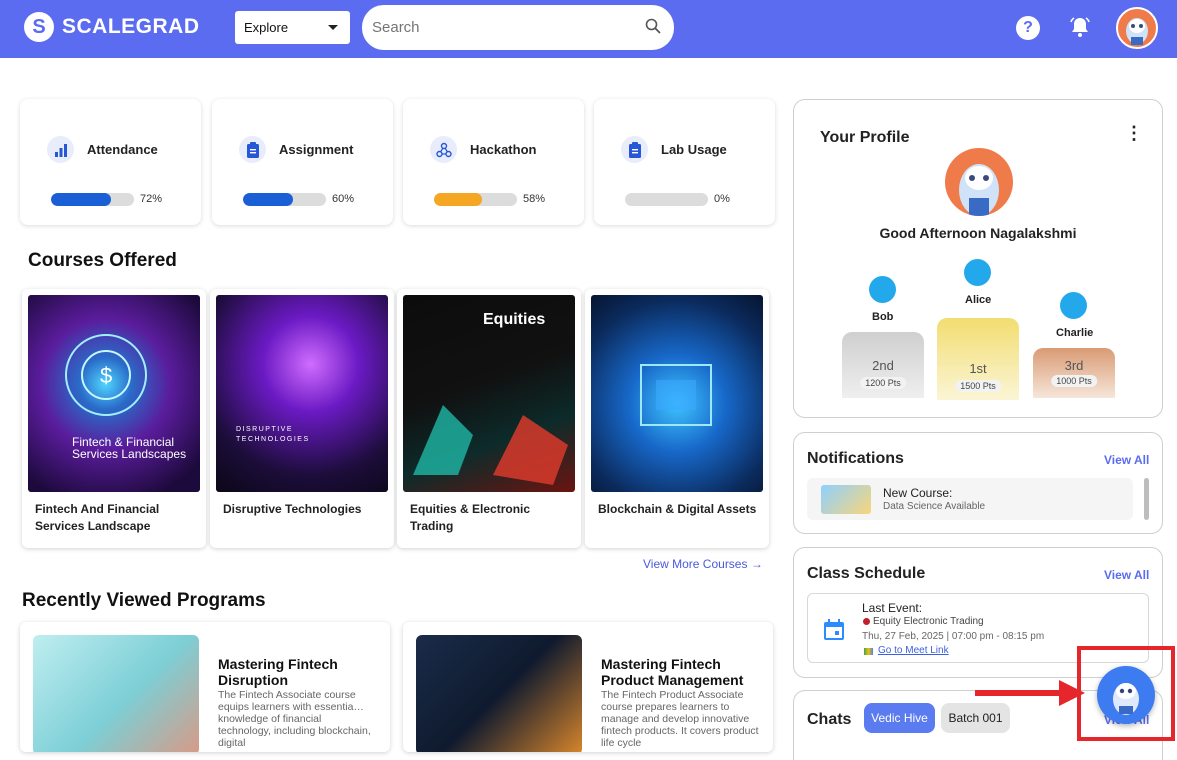  Describe the element at coordinates (273, 434) in the screenshot. I see `cover-text: DISRUPTIVE TECHNOLOGIES` at that location.